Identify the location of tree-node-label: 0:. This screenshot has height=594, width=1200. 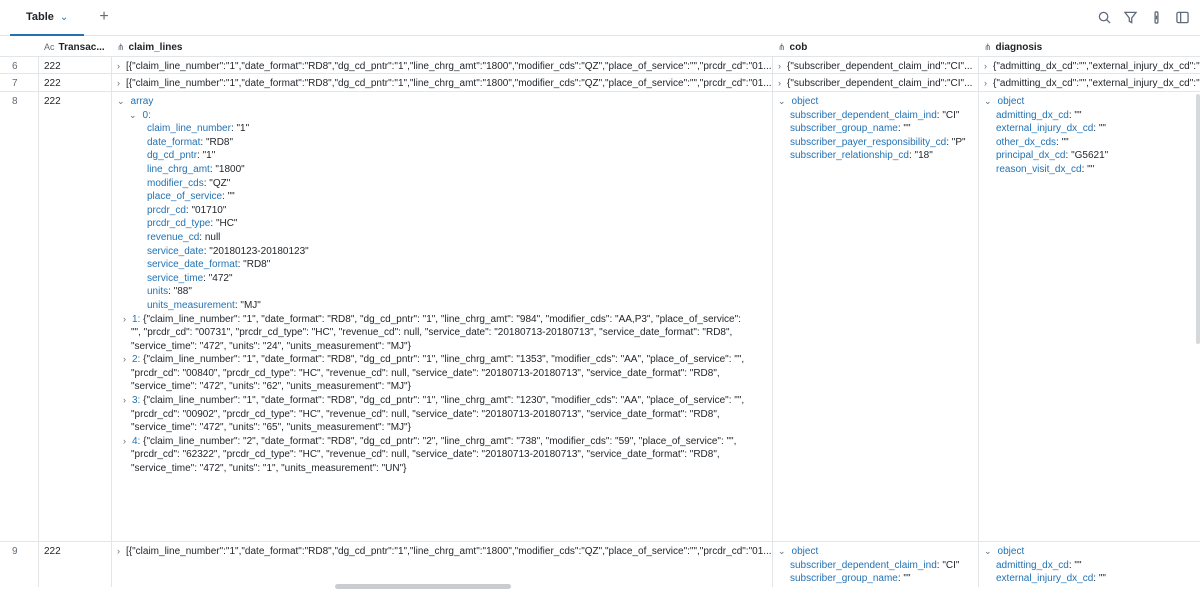
(146, 115).